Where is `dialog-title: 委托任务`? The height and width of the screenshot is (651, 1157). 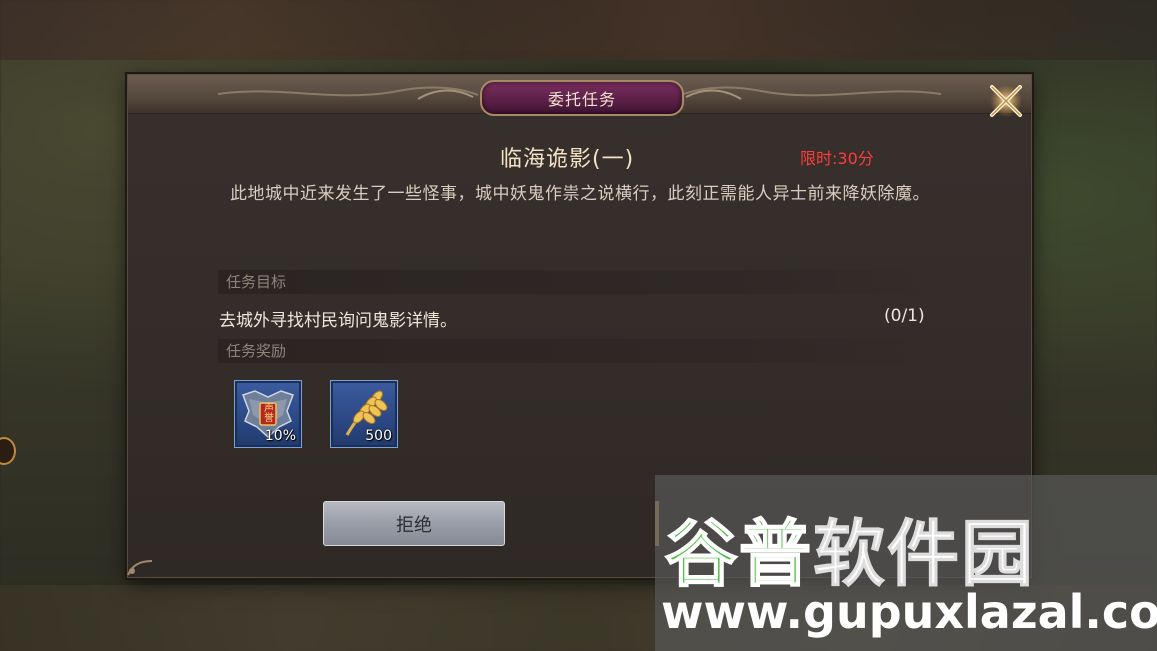
dialog-title: 委托任务 is located at coordinates (582, 98).